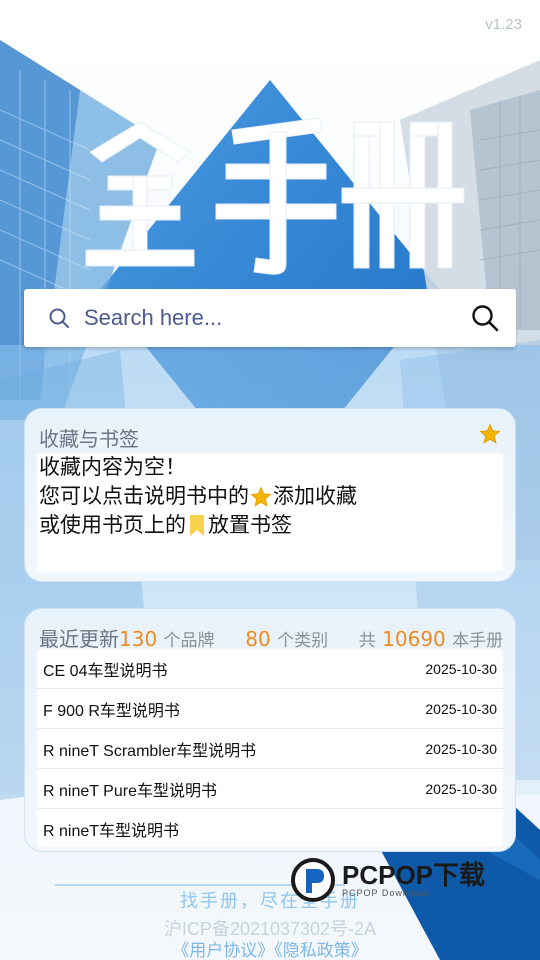 Image resolution: width=540 pixels, height=960 pixels. I want to click on watermark-text: PCPOP下载, so click(414, 875).